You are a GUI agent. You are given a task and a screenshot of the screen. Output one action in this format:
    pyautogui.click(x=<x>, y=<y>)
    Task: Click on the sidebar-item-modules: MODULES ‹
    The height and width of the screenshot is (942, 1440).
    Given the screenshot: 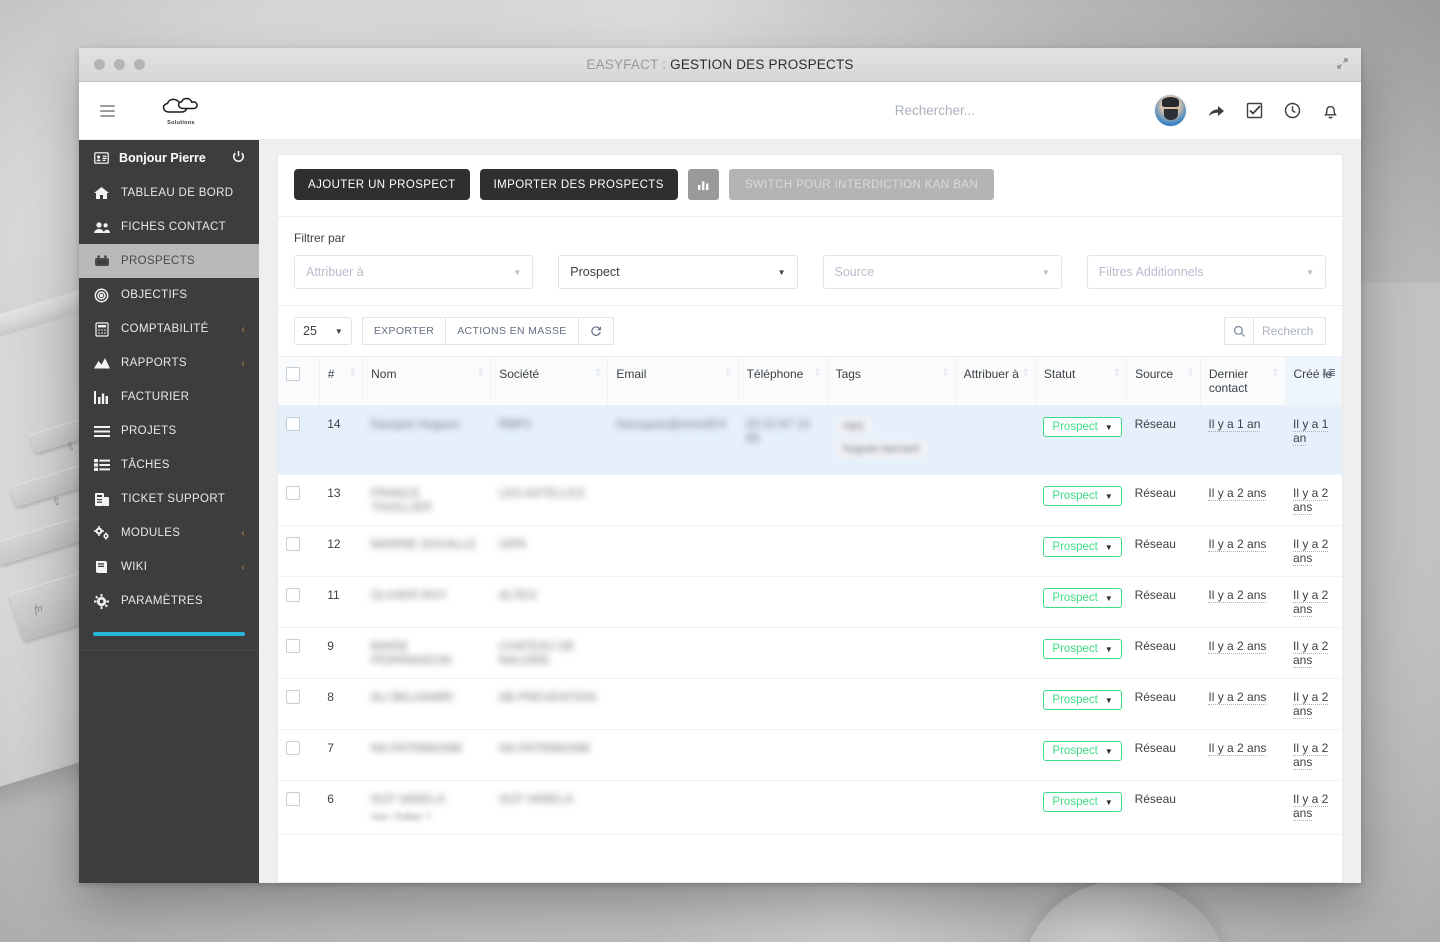 What is the action you would take?
    pyautogui.click(x=169, y=533)
    